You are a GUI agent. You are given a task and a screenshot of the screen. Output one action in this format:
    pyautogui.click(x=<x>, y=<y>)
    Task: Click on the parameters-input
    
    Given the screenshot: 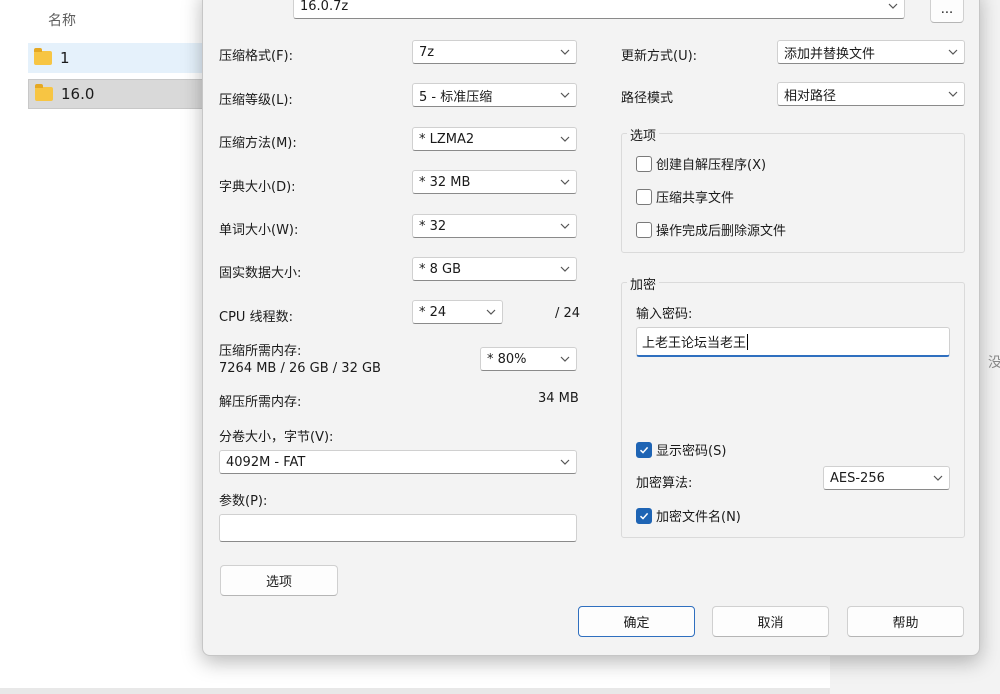 What is the action you would take?
    pyautogui.click(x=398, y=528)
    